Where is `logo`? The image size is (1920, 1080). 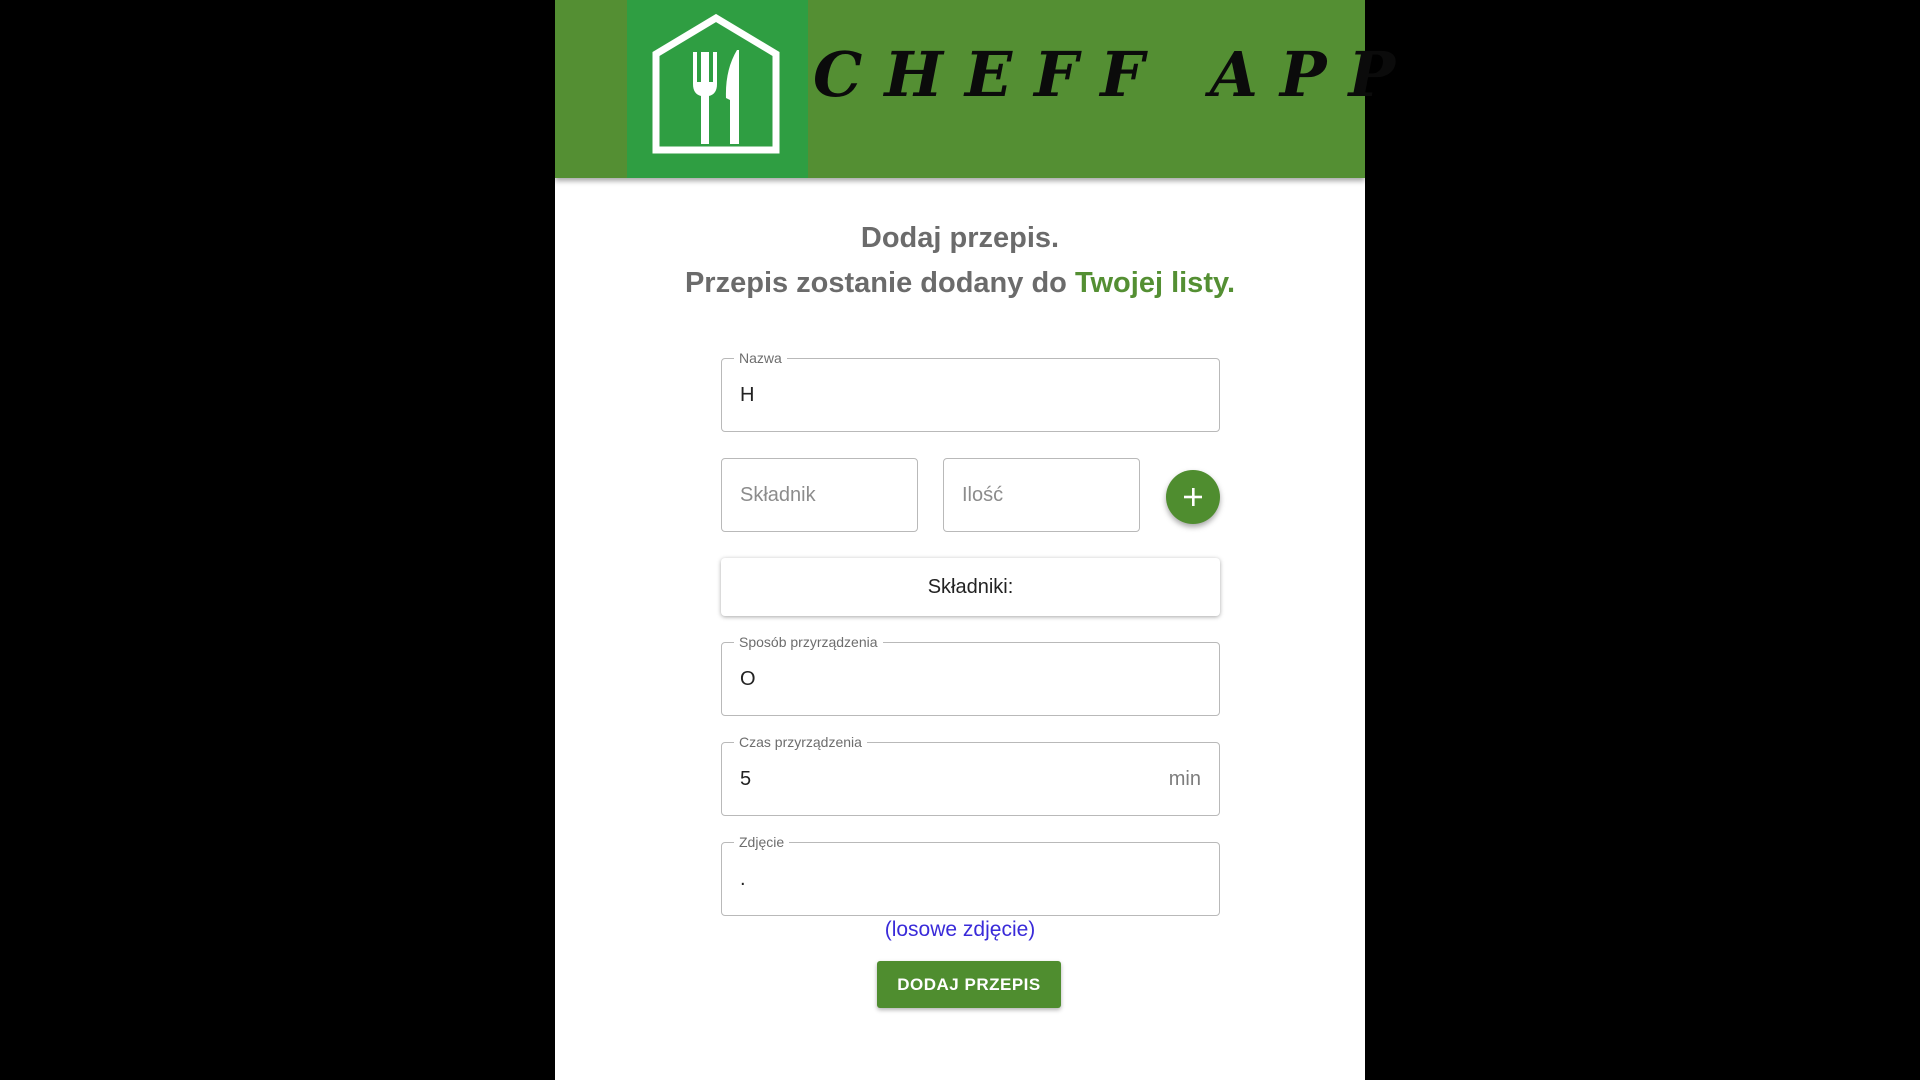
logo is located at coordinates (717, 89).